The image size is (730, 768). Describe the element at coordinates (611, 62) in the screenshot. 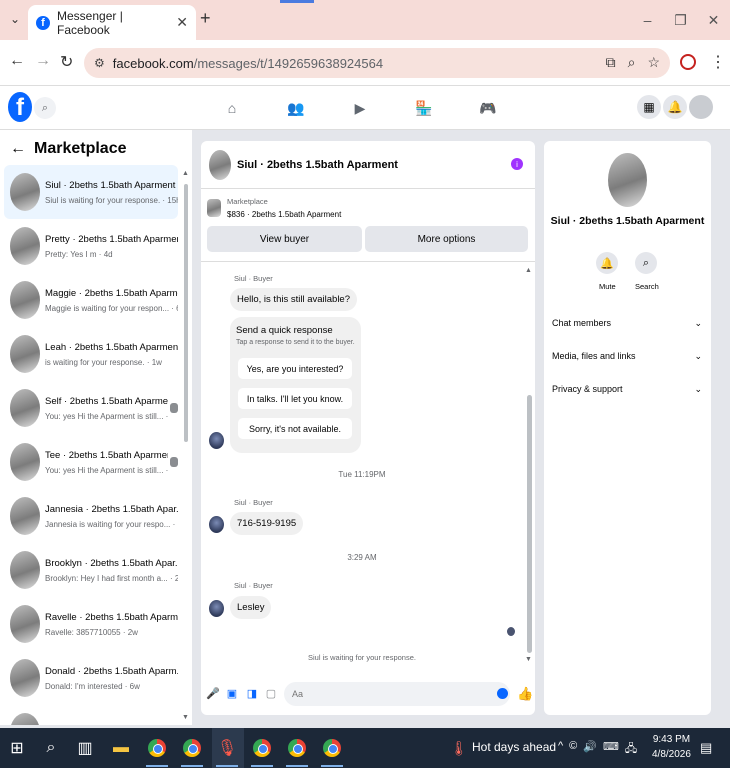

I see `install-app-icon: ⧉` at that location.